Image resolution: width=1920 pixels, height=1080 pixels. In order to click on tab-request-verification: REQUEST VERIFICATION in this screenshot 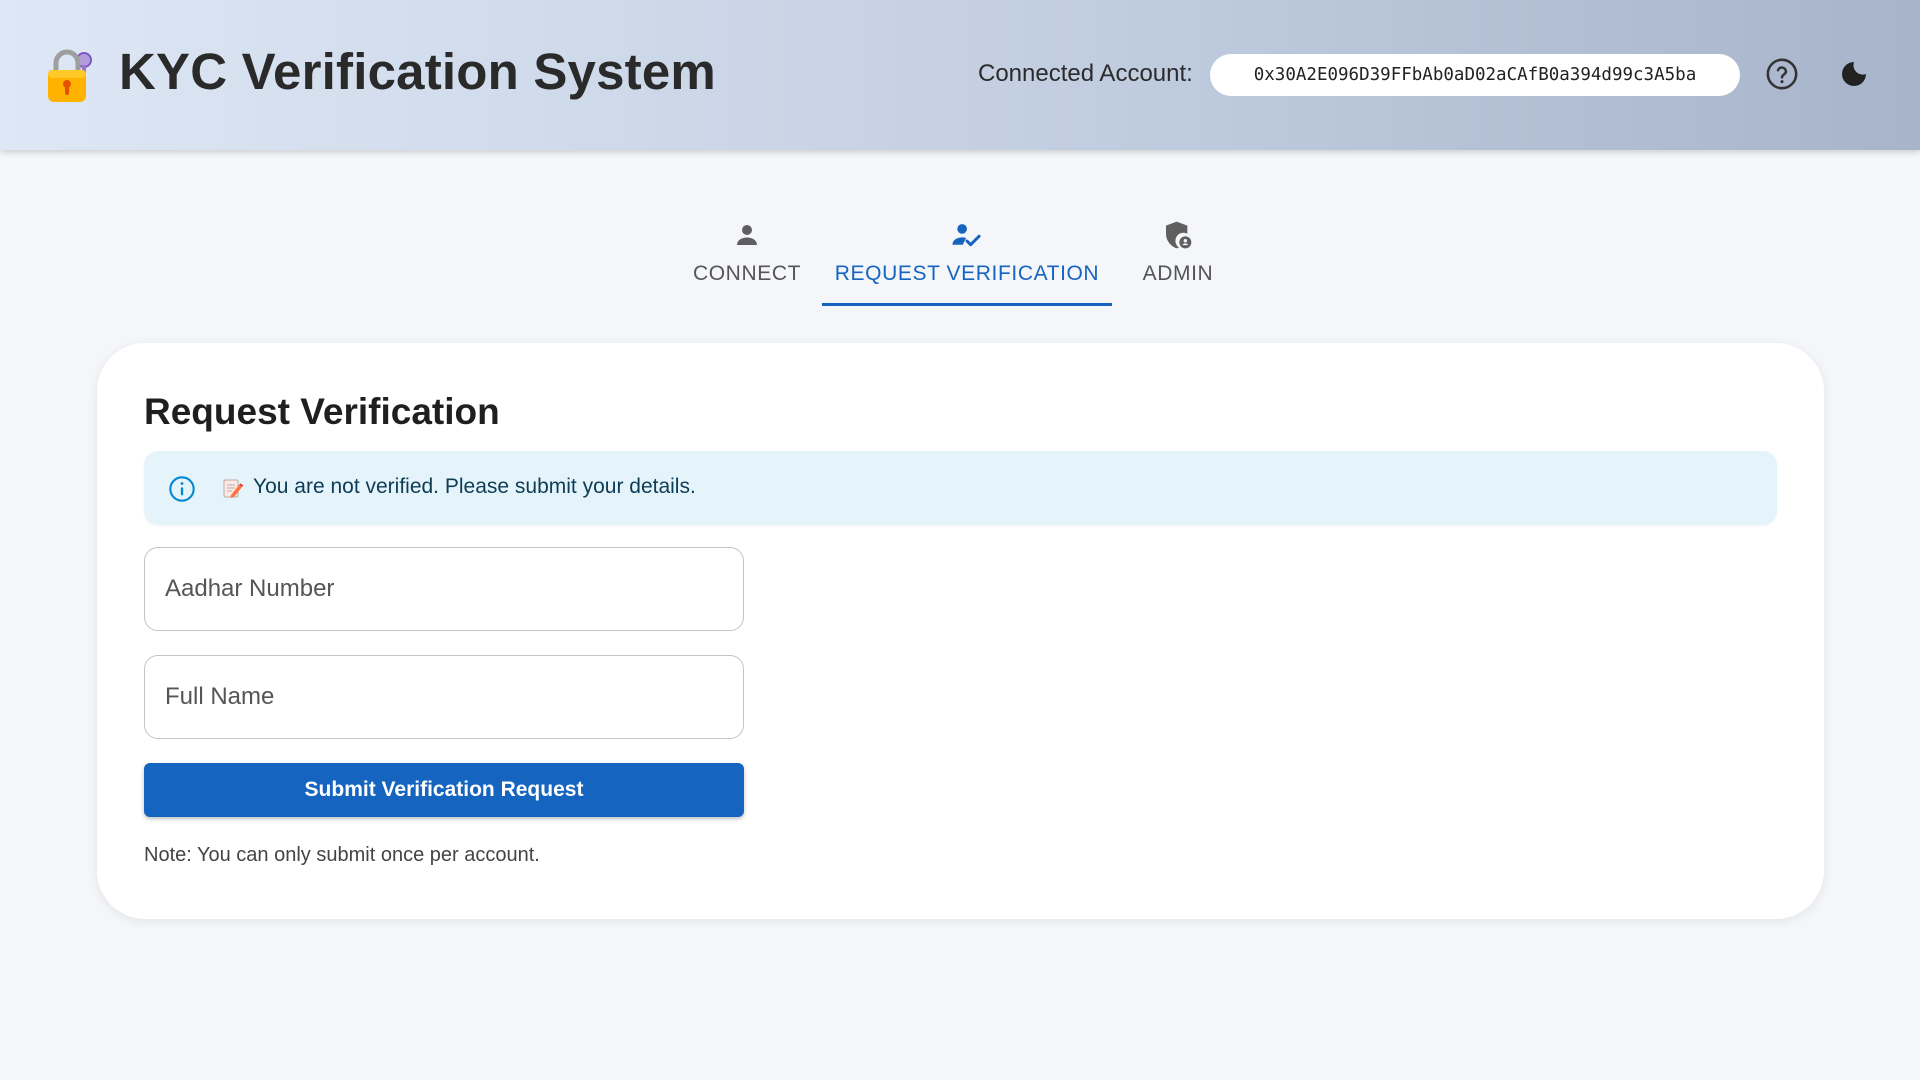, I will do `click(967, 258)`.